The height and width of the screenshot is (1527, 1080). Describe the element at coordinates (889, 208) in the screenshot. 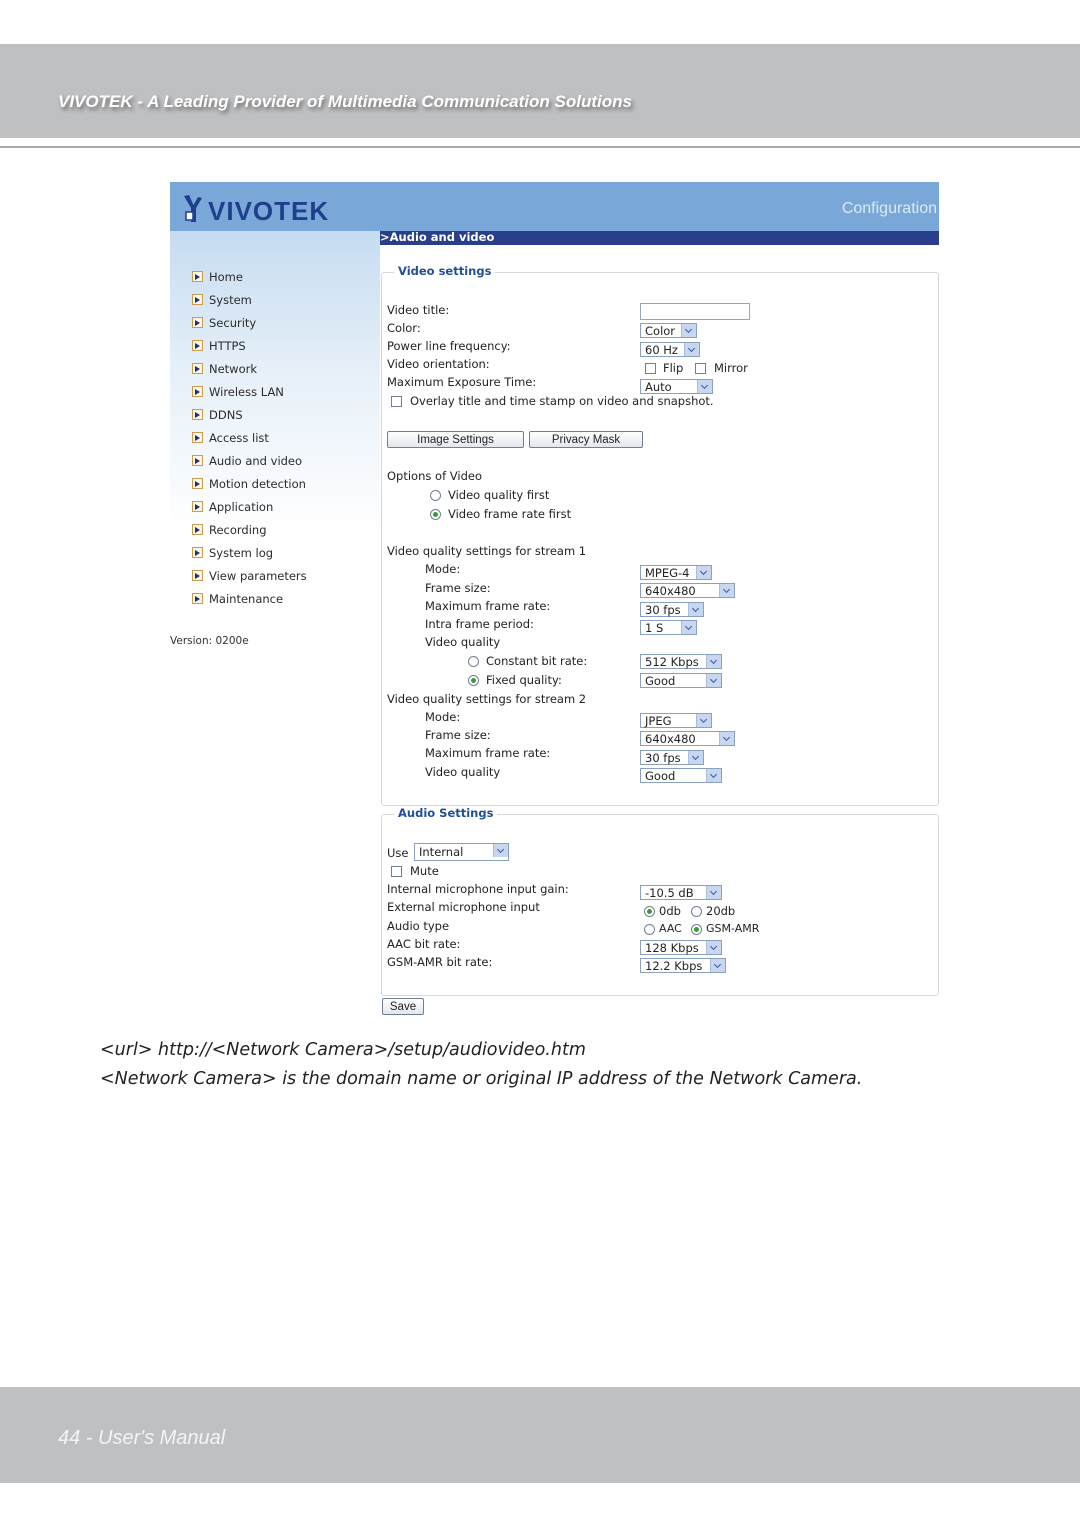

I see `configuration-title: Configuration` at that location.